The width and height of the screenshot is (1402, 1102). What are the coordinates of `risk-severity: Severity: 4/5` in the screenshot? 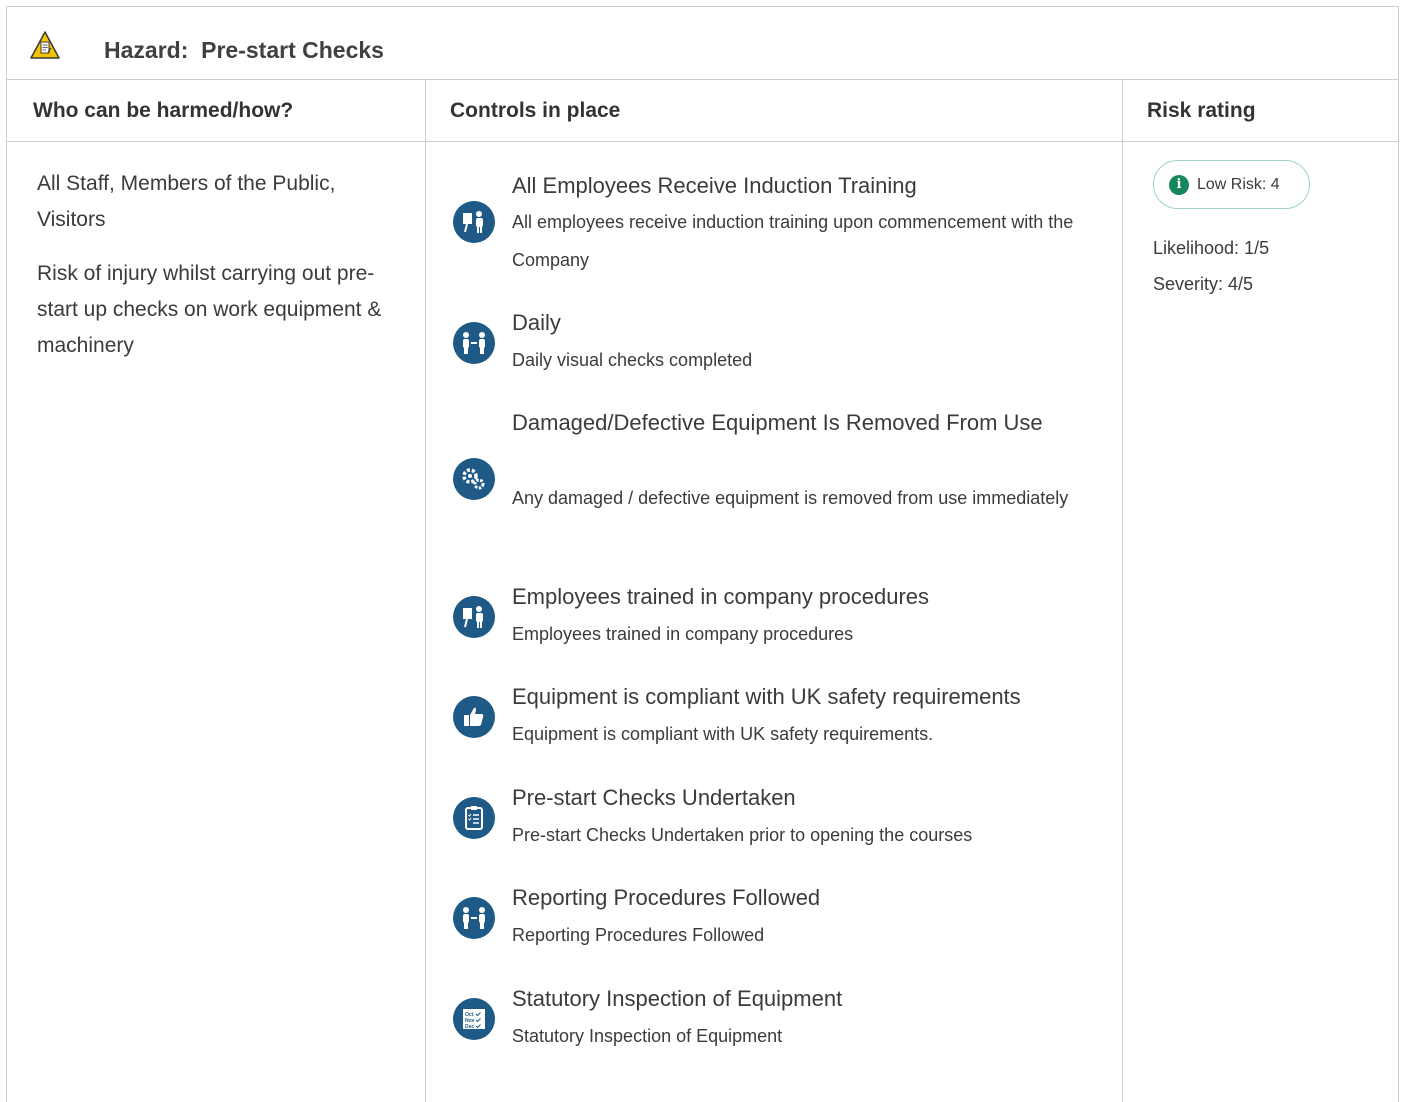 It's located at (1203, 284).